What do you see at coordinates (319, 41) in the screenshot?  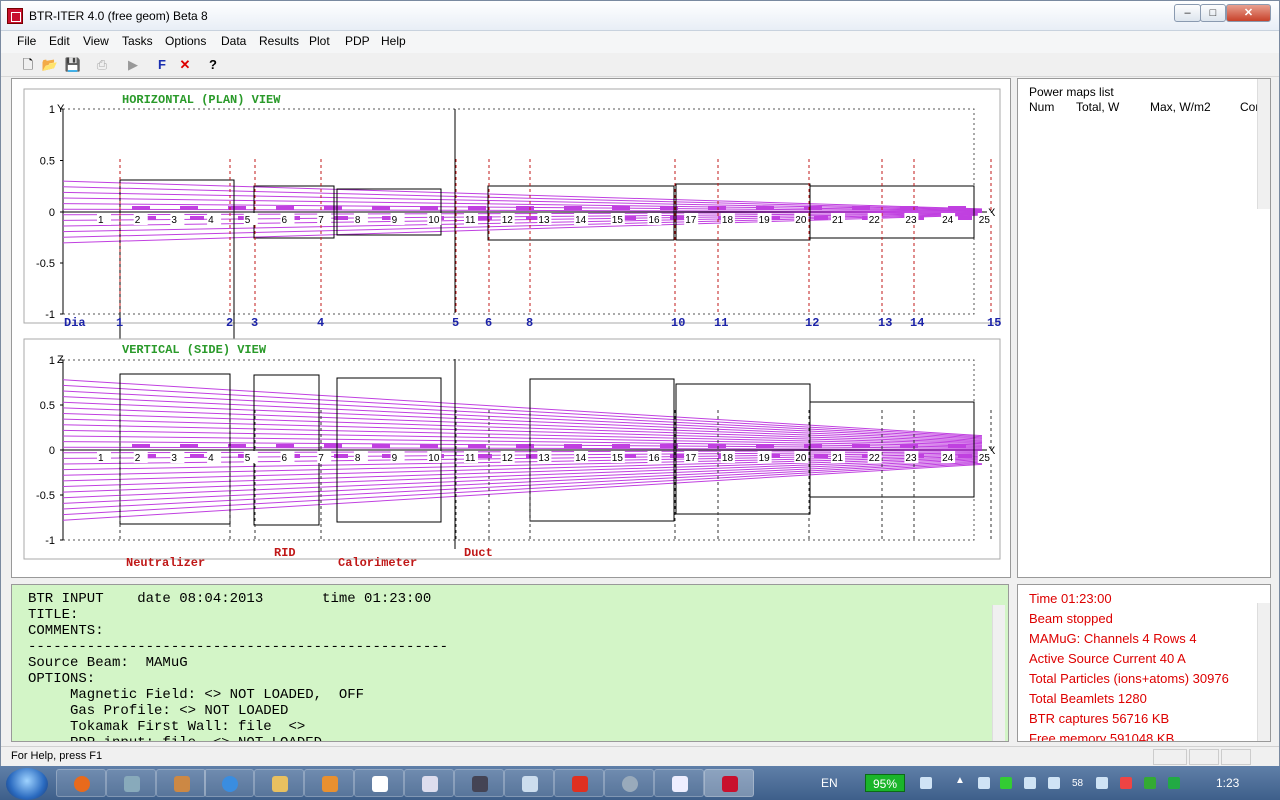 I see `menu-plot: Plot` at bounding box center [319, 41].